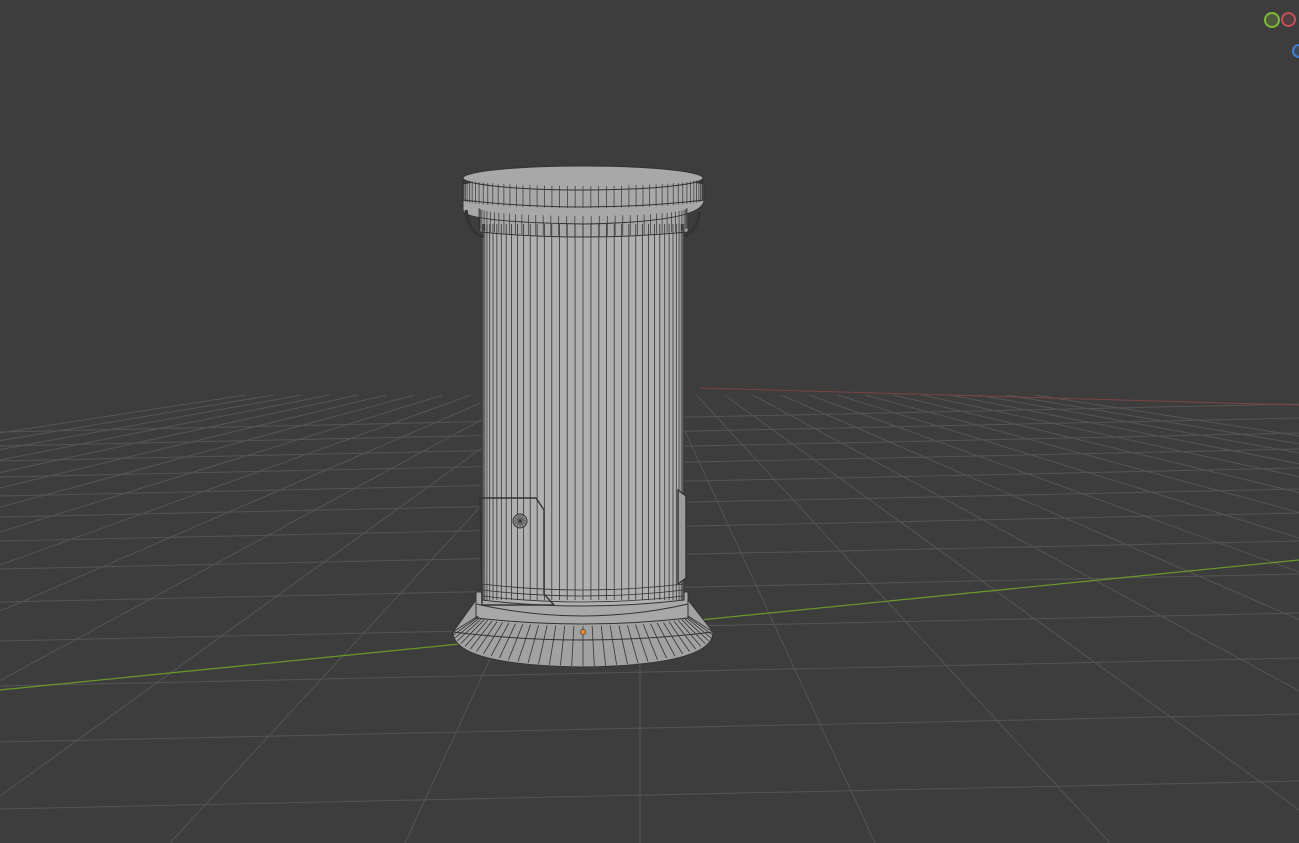 The image size is (1299, 843). I want to click on gizmo-x-axis-icon, so click(1288, 19).